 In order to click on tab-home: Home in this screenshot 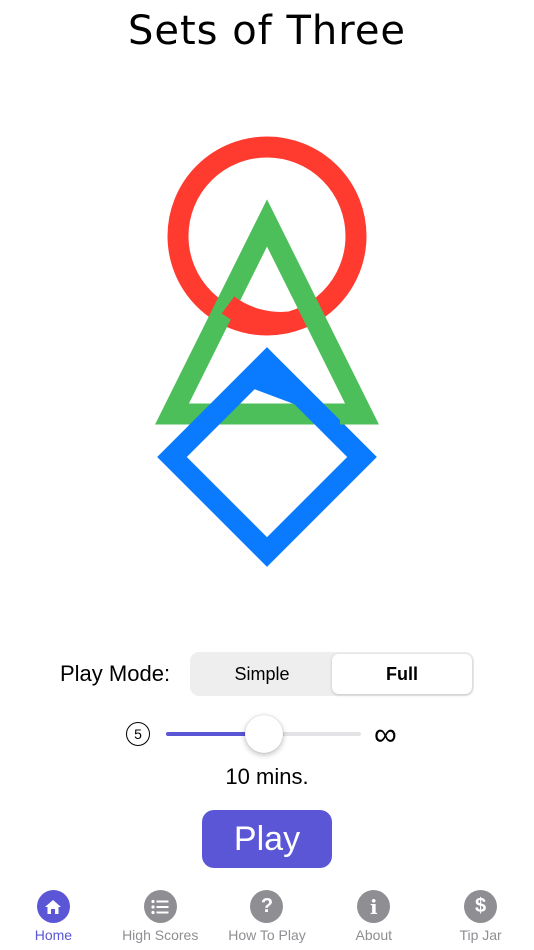, I will do `click(53, 917)`.